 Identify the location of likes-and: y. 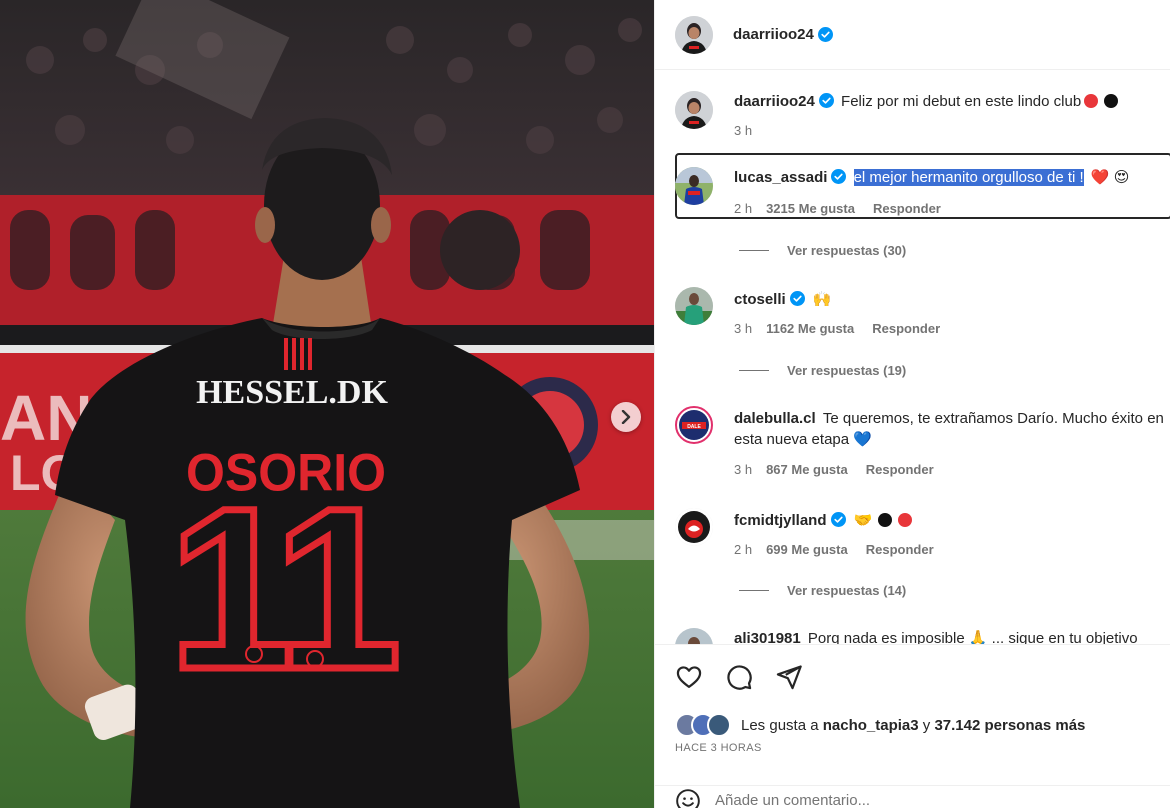
(926, 725).